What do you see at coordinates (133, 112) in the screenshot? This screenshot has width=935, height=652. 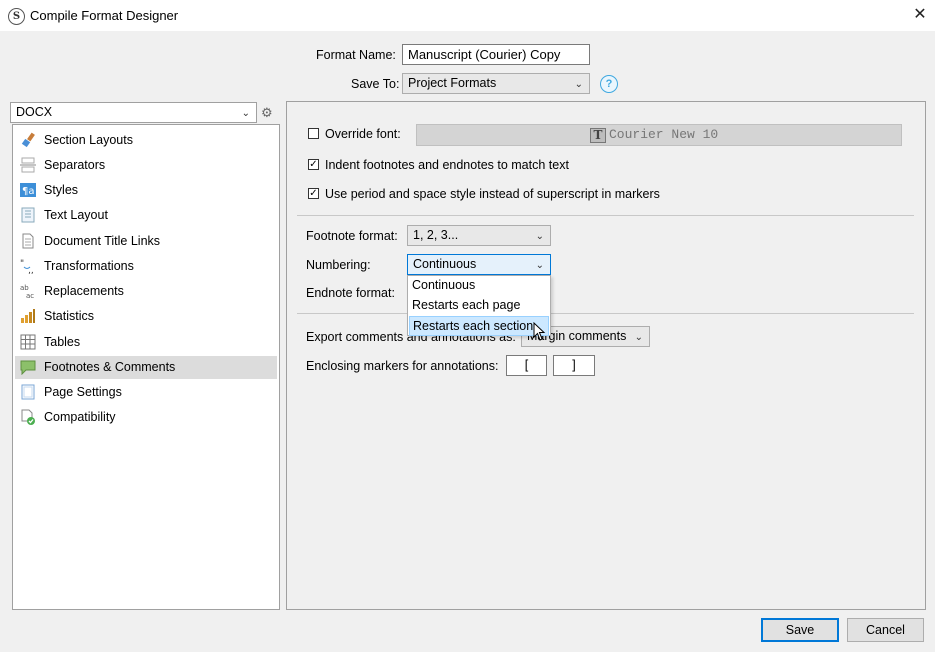 I see `output-type-select: DOCX ⌄` at bounding box center [133, 112].